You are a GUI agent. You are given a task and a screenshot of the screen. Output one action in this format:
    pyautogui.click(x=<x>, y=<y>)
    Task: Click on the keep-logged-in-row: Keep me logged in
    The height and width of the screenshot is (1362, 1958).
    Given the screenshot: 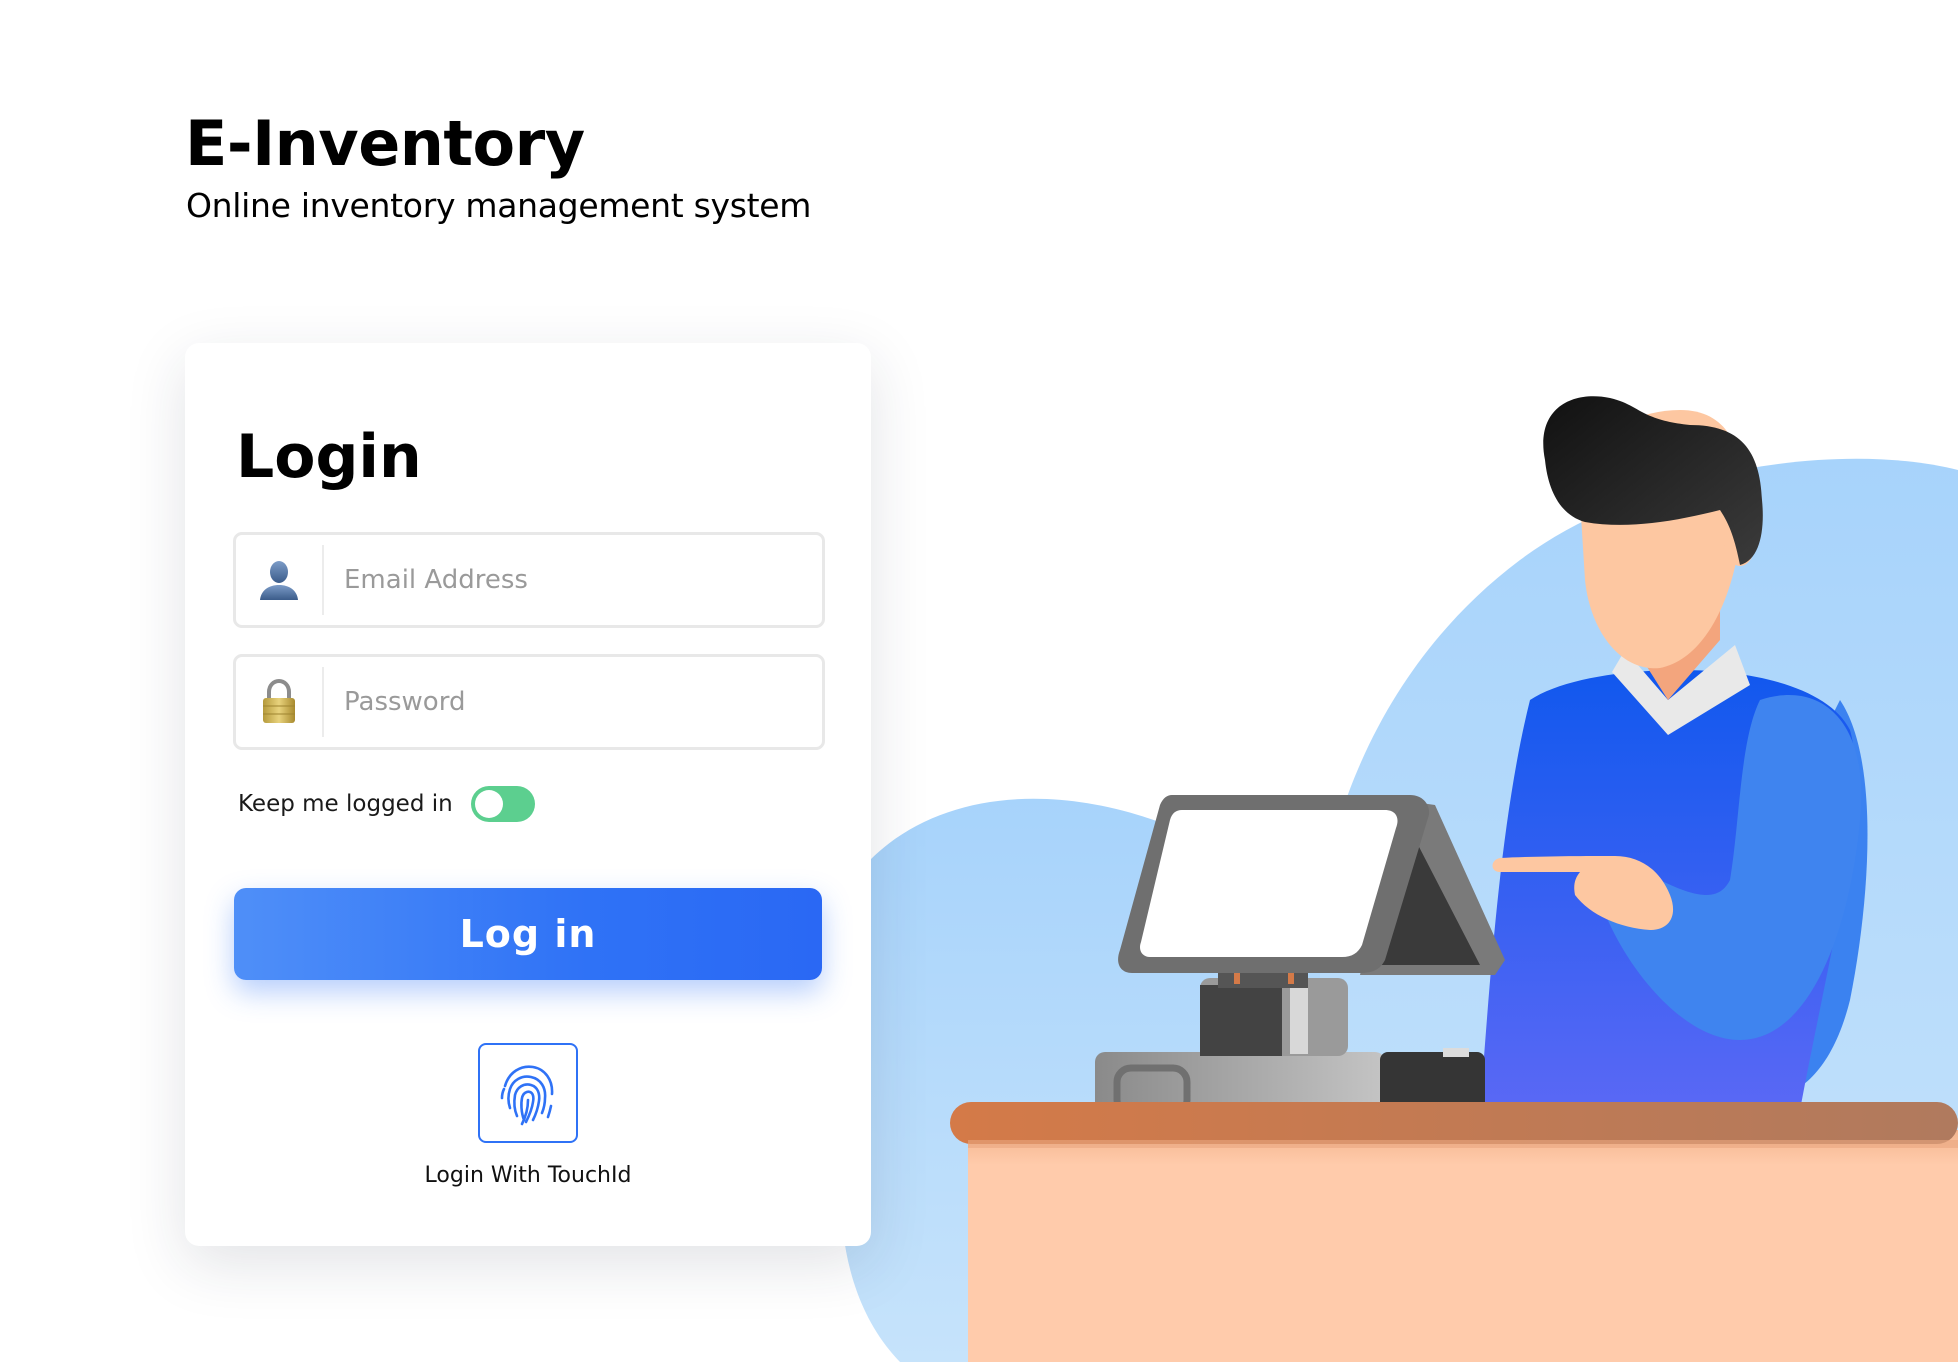 What is the action you would take?
    pyautogui.click(x=386, y=804)
    